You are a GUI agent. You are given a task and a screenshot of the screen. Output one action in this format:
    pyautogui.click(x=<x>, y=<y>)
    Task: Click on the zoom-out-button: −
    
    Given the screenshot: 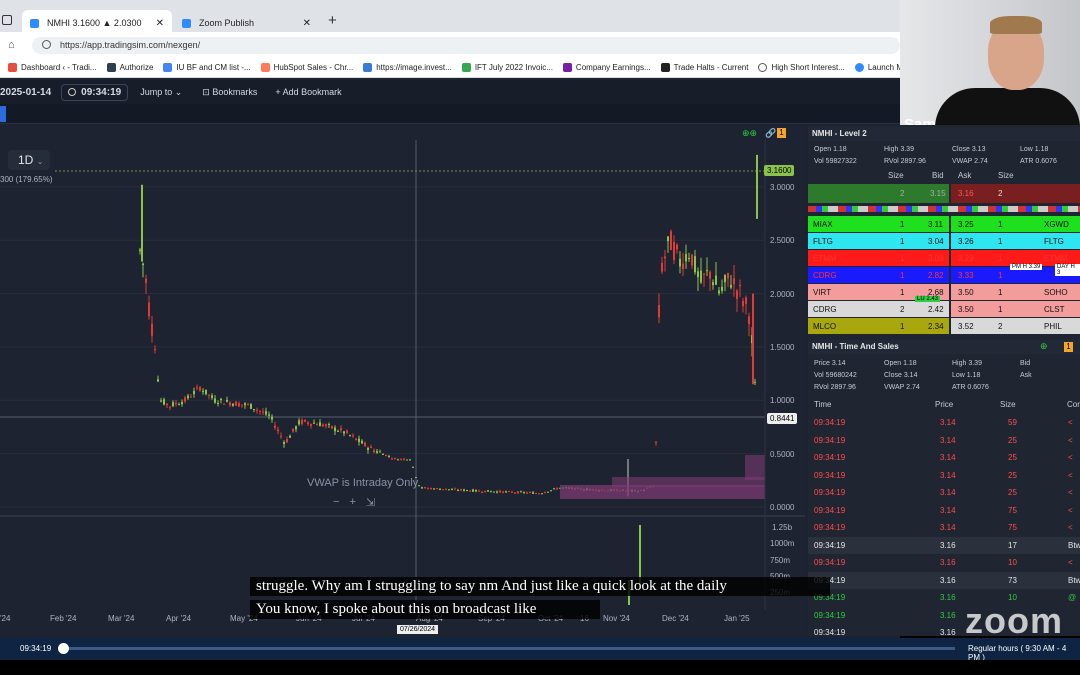 What is the action you would take?
    pyautogui.click(x=336, y=502)
    